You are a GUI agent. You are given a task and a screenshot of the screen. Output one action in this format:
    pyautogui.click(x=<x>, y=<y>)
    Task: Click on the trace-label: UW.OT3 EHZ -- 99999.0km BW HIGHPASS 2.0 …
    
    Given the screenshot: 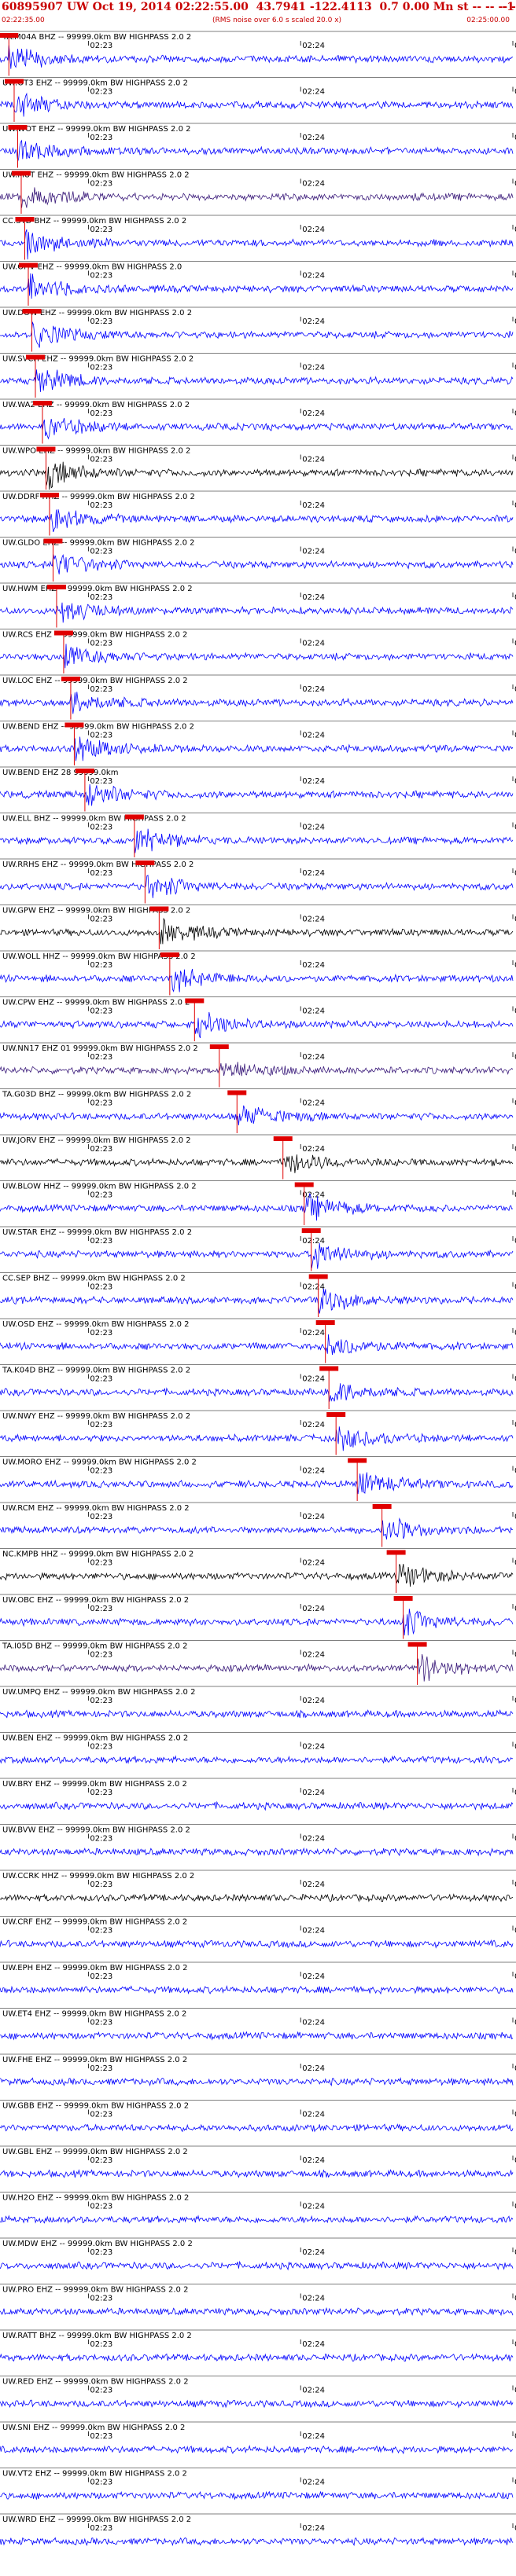 What is the action you would take?
    pyautogui.click(x=95, y=83)
    